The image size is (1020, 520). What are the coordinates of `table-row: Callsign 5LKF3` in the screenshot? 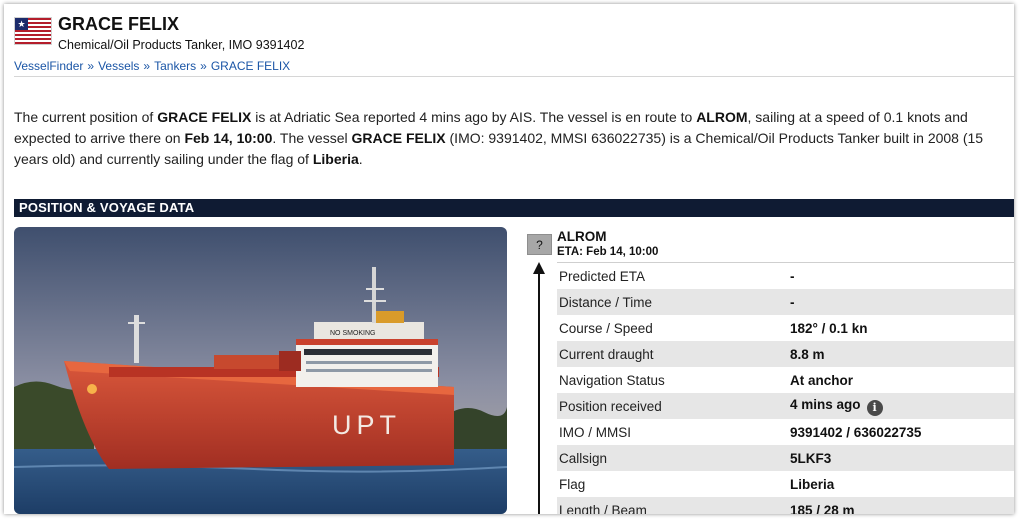 It's located at (785, 458).